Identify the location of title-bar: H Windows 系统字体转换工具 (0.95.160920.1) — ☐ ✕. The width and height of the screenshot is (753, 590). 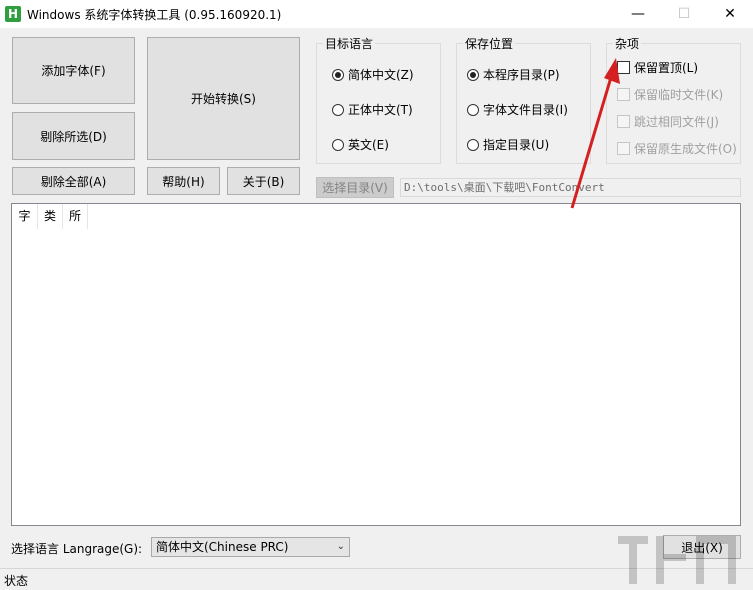
(376, 14).